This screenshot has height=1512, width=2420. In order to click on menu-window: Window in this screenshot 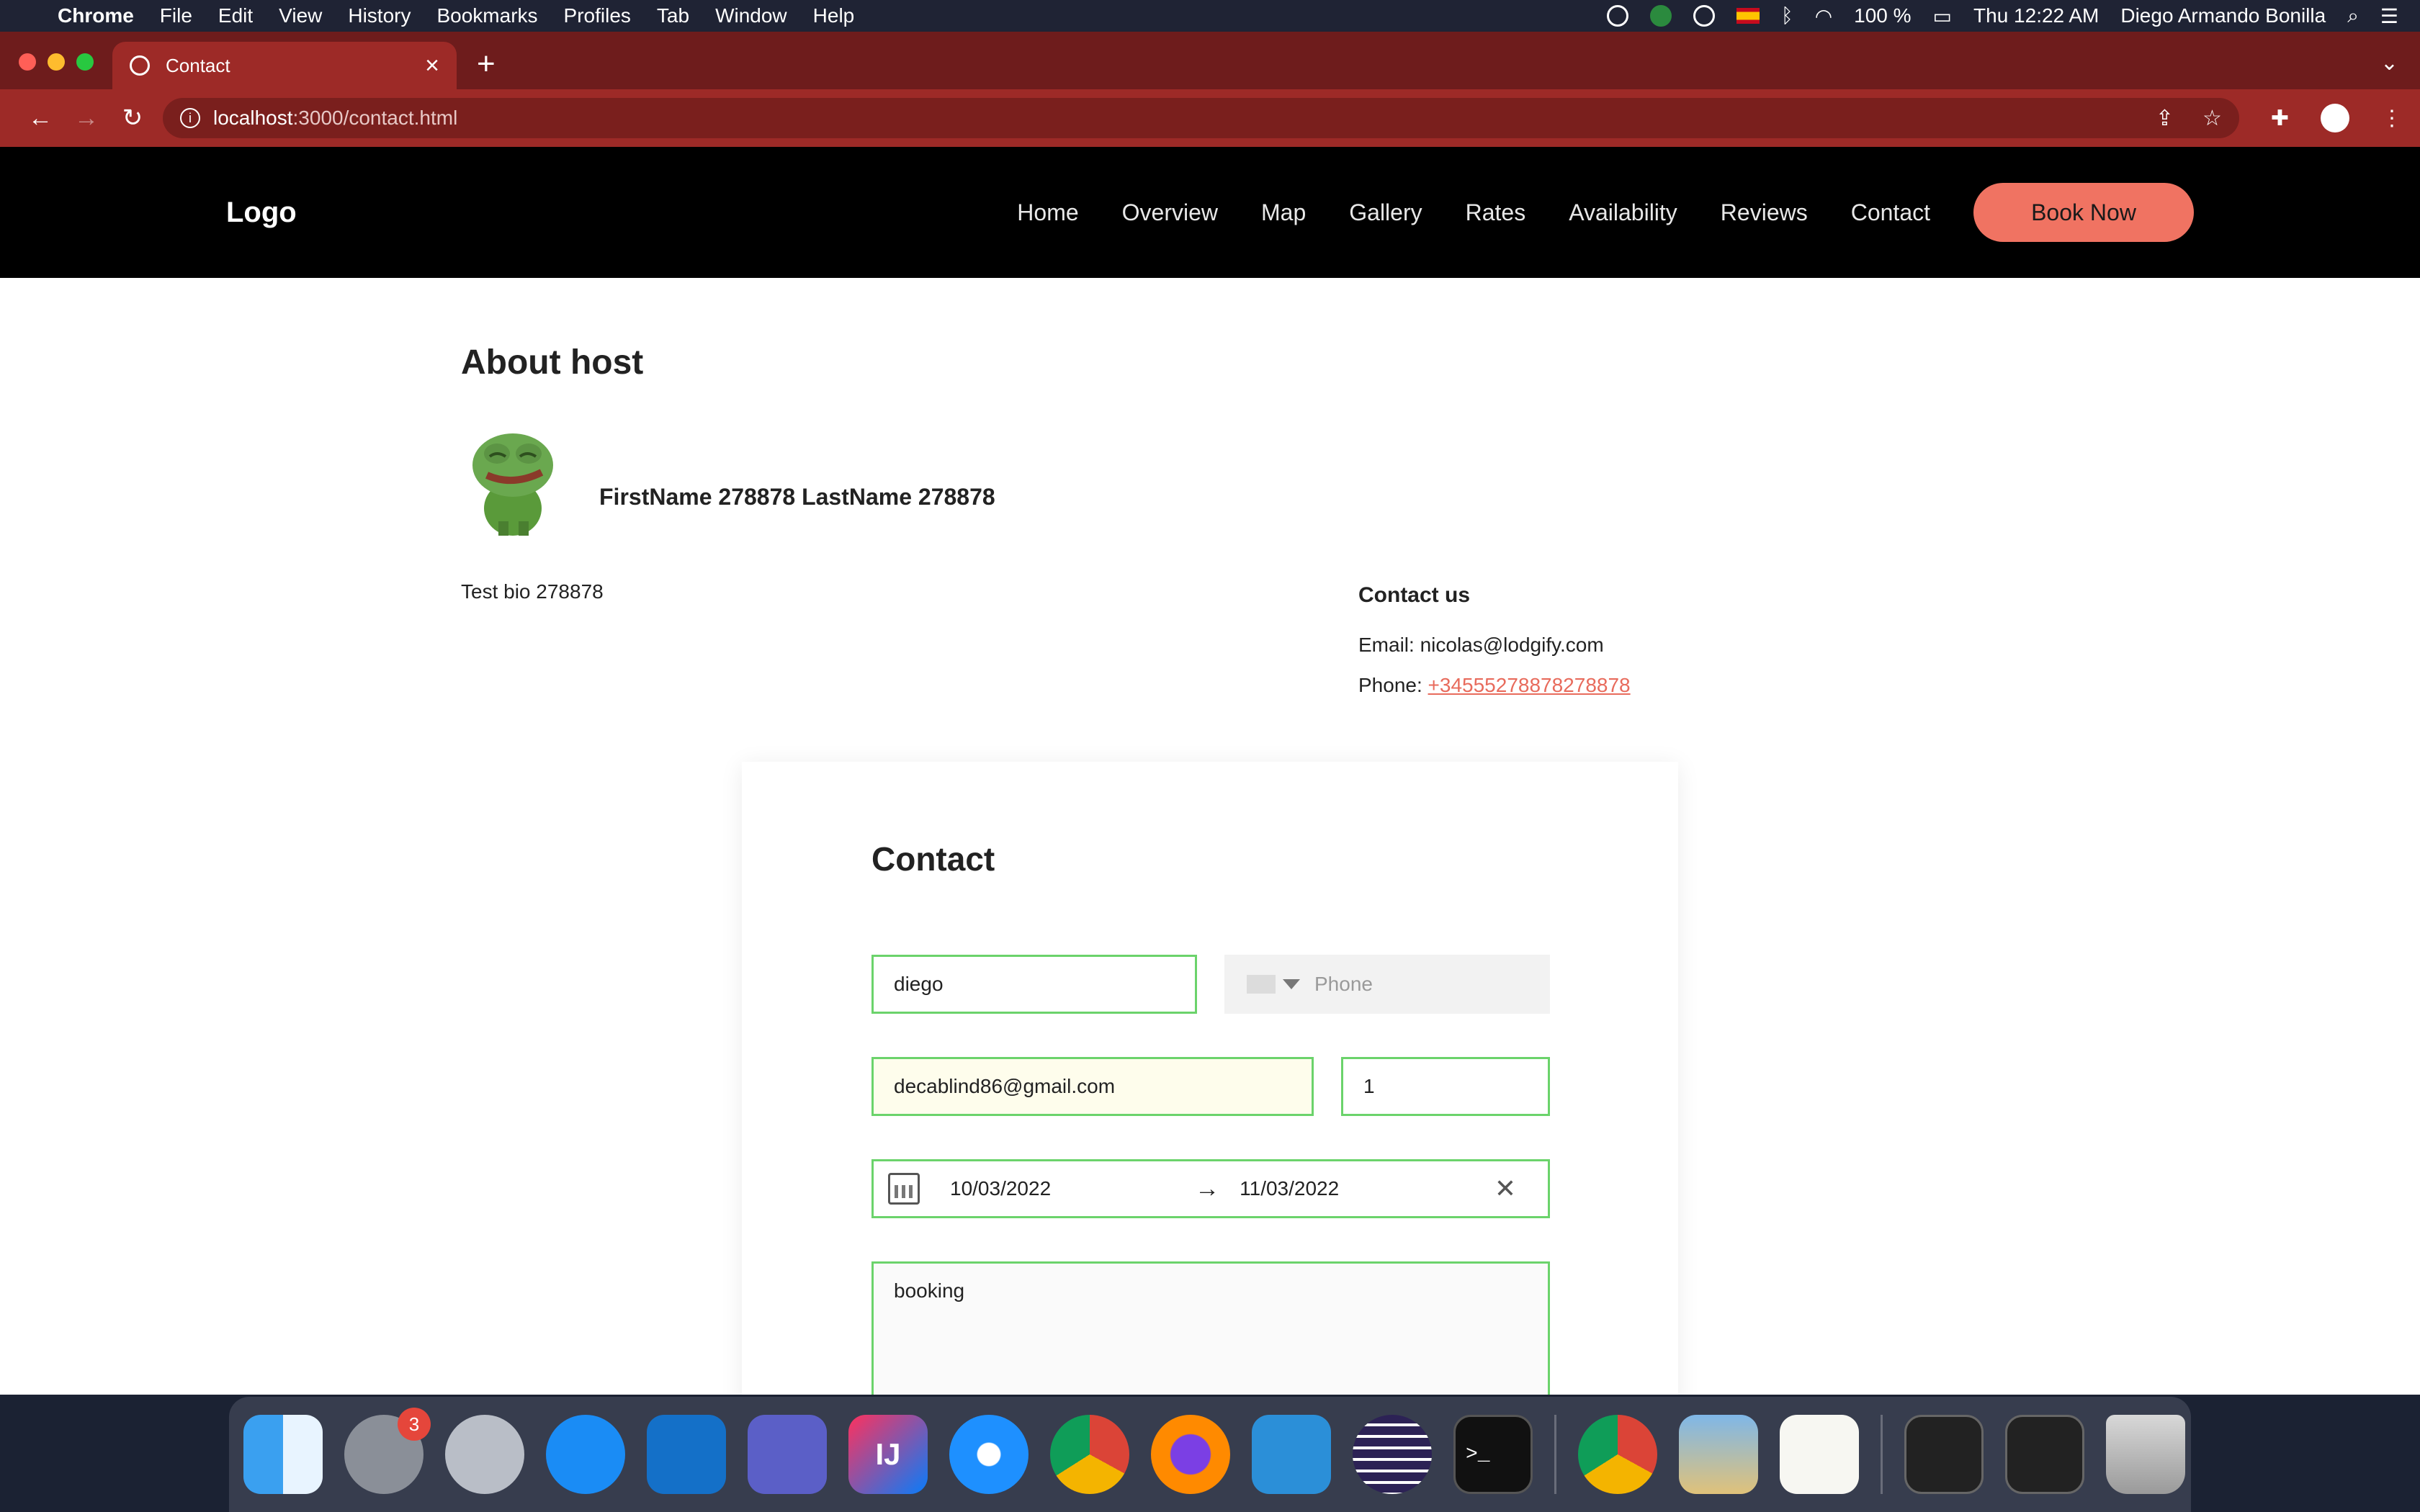, I will do `click(751, 15)`.